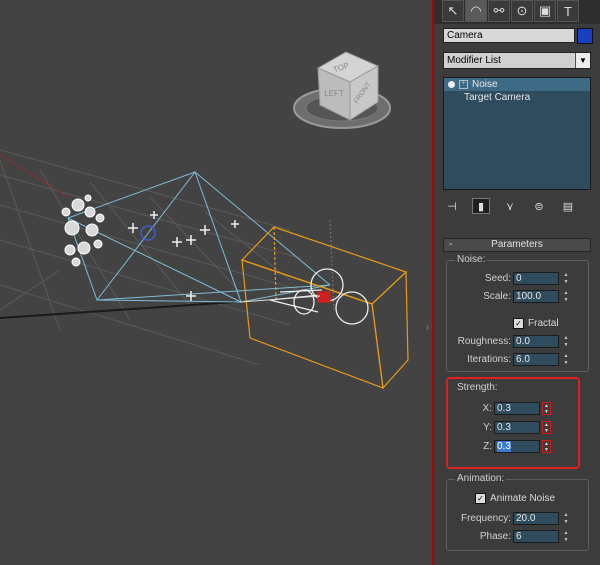  What do you see at coordinates (334, 93) in the screenshot?
I see `viewcube-left-face: LEFT` at bounding box center [334, 93].